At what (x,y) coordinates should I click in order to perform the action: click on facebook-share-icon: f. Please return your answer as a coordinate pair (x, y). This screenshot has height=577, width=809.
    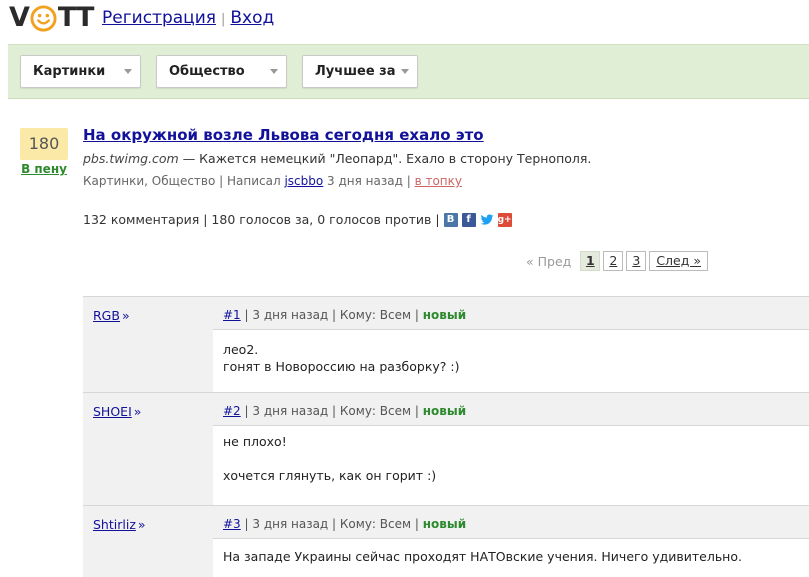
    Looking at the image, I should click on (468, 219).